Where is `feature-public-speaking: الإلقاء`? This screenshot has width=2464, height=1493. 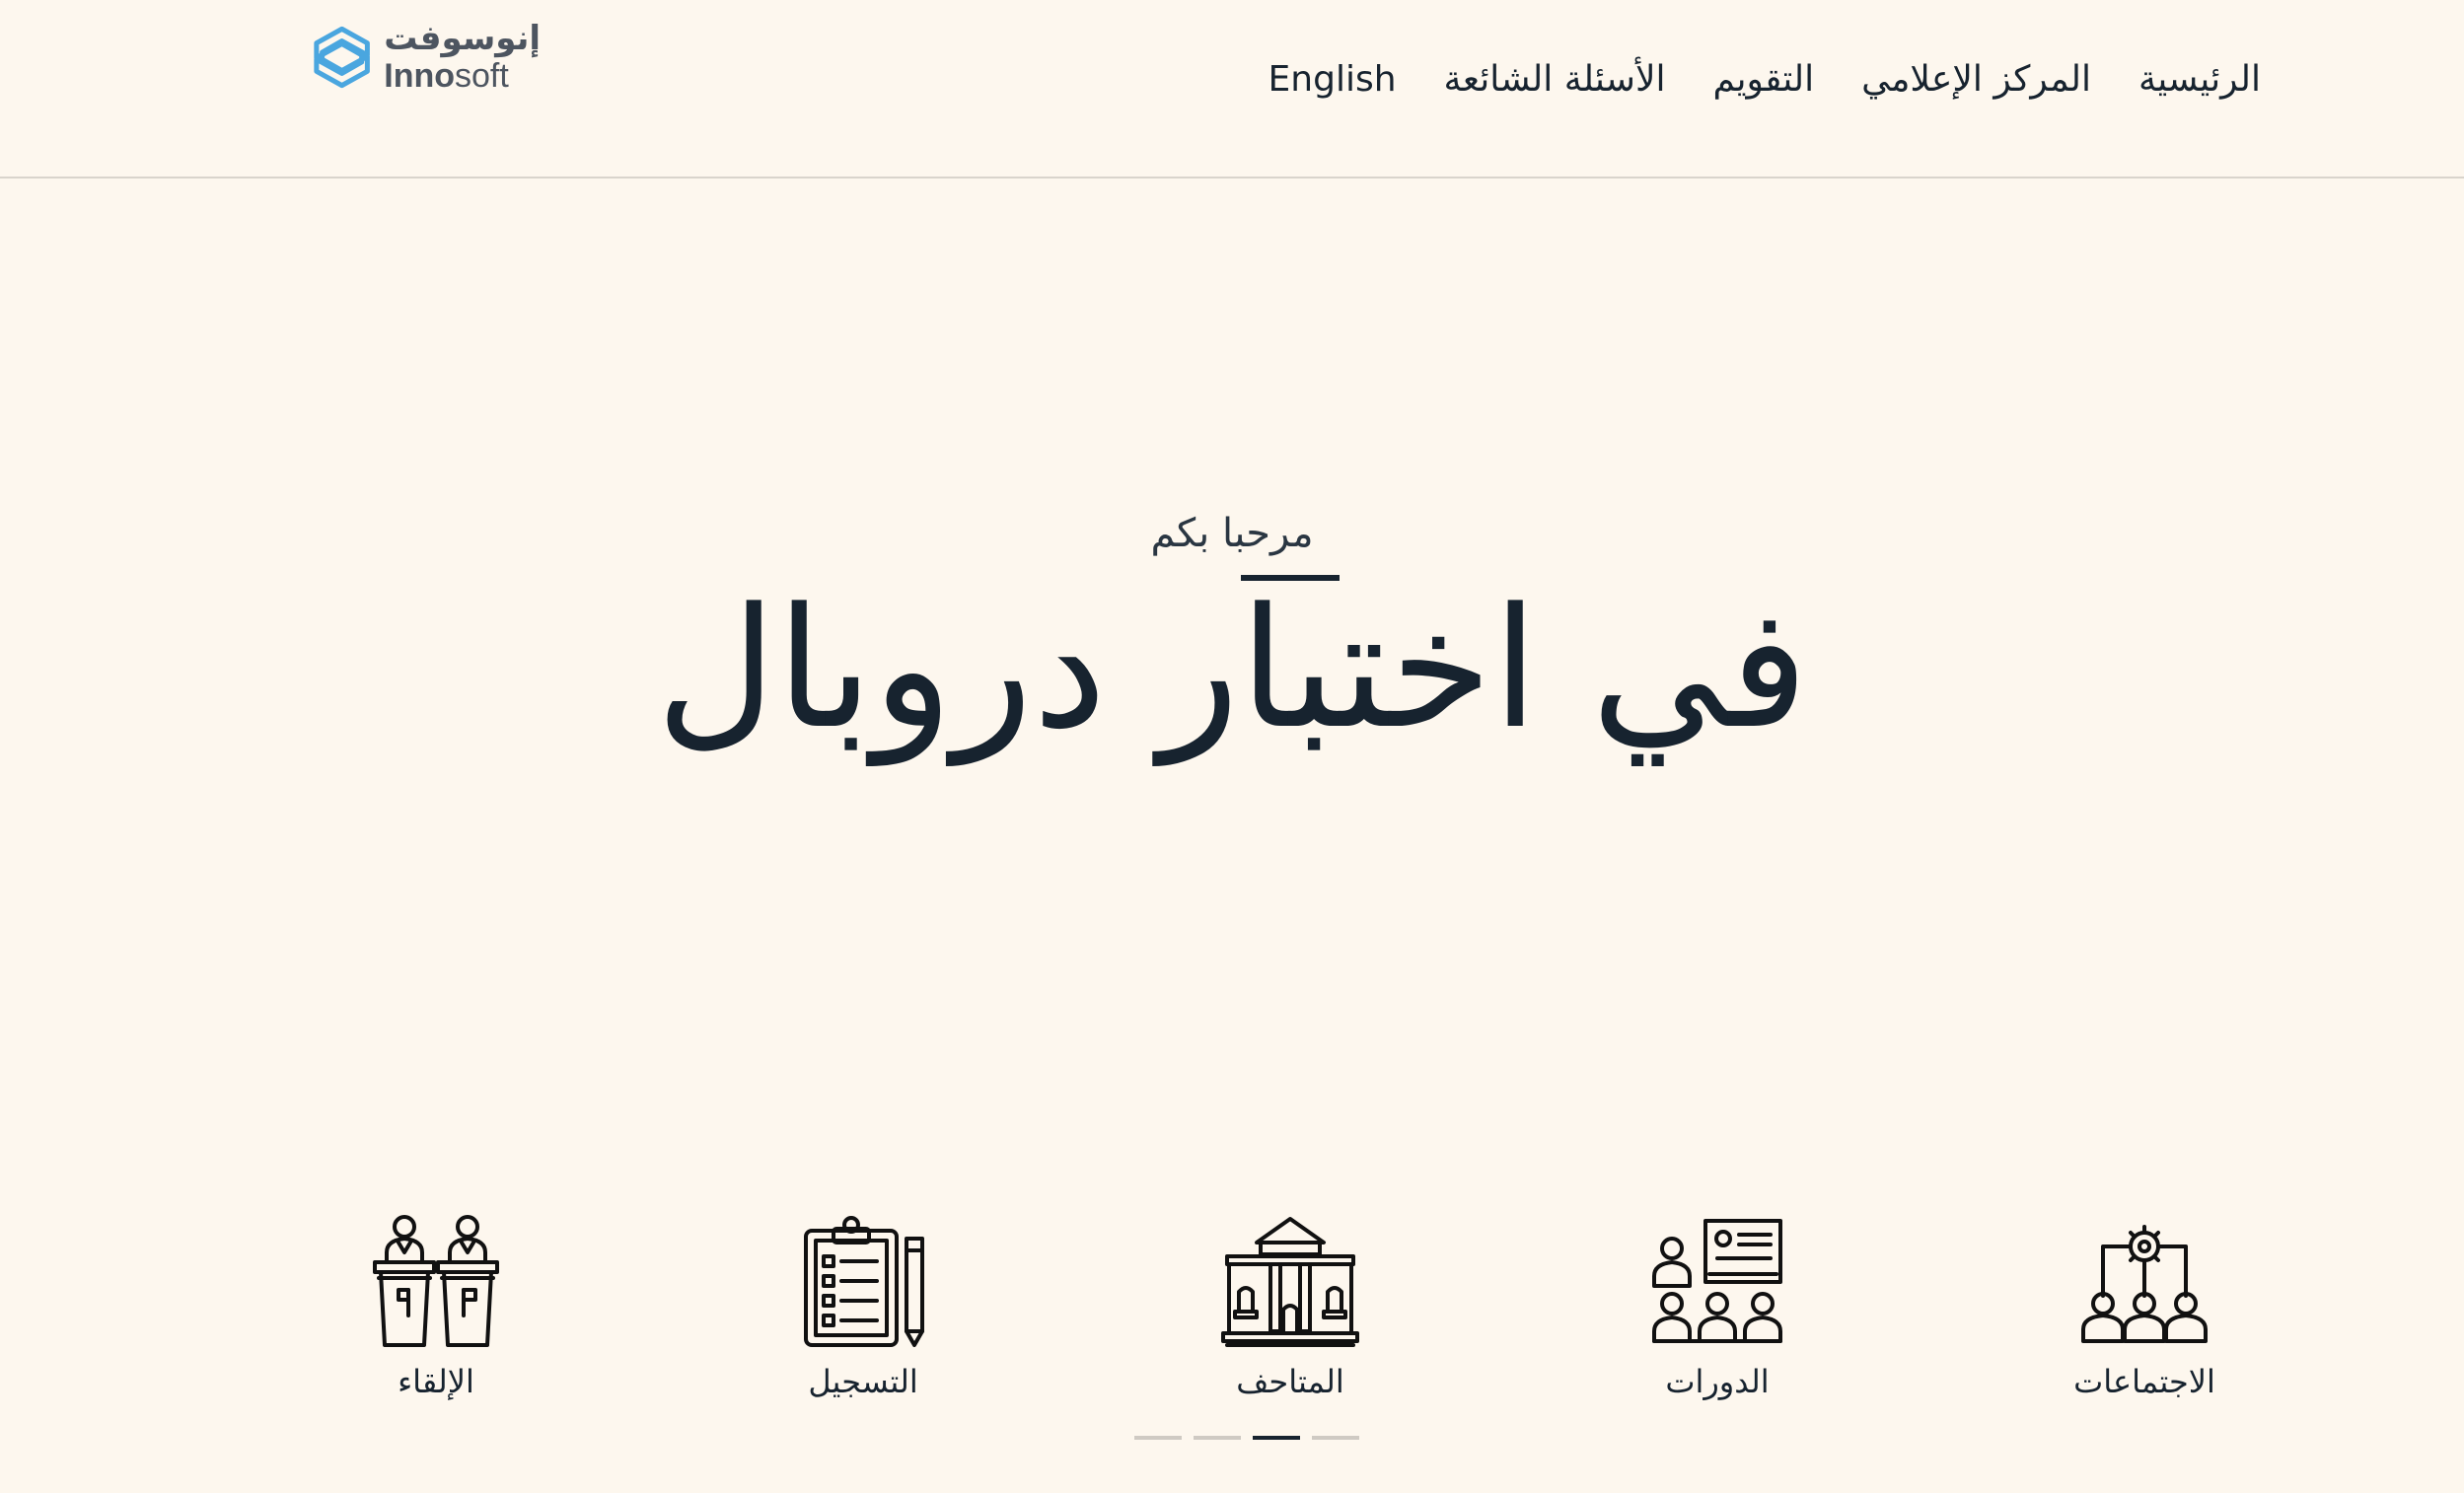
feature-public-speaking: الإلقاء is located at coordinates (436, 1306).